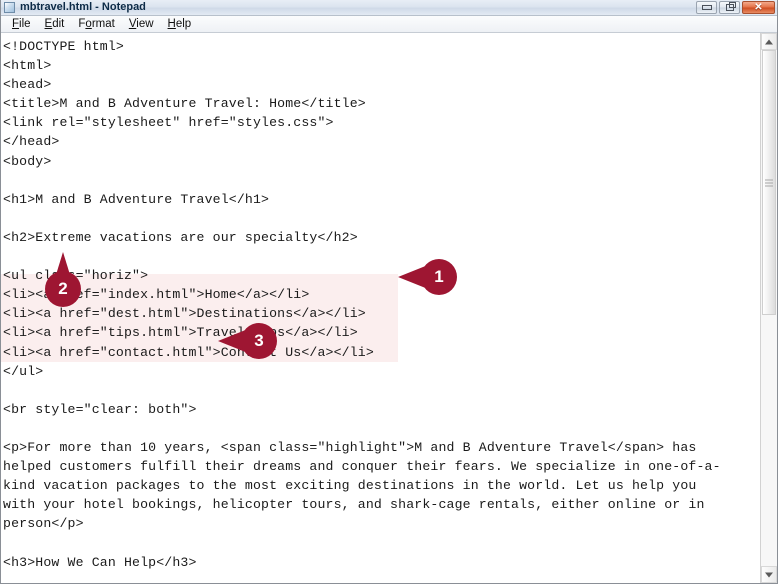  Describe the element at coordinates (9, 7) in the screenshot. I see `document-icon` at that location.